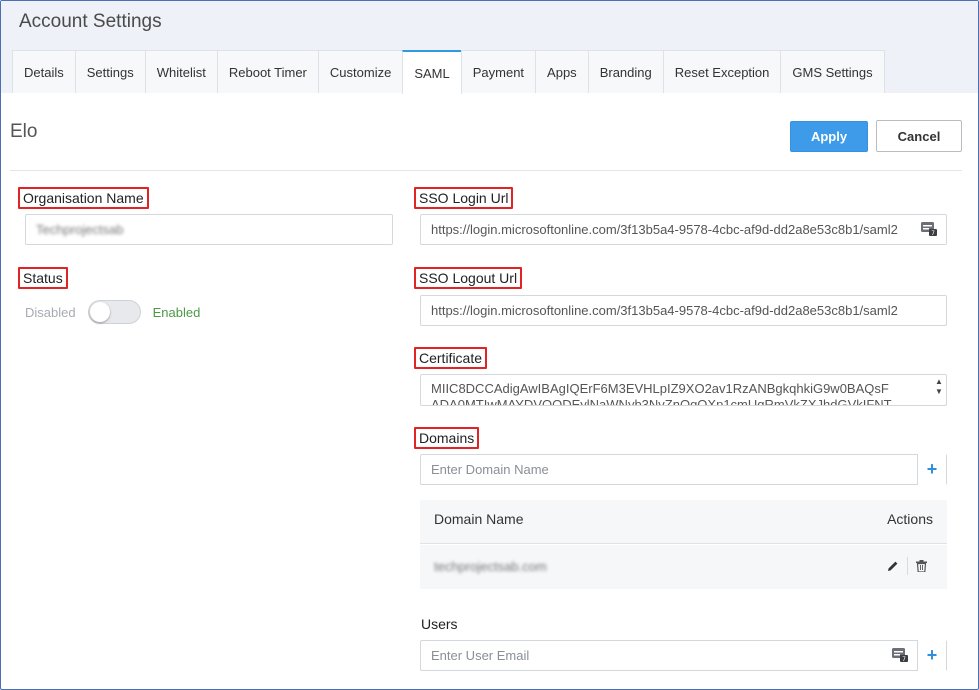 The image size is (979, 690). What do you see at coordinates (490, 566) in the screenshot?
I see `domain-name-cell: techprojectsab.com` at bounding box center [490, 566].